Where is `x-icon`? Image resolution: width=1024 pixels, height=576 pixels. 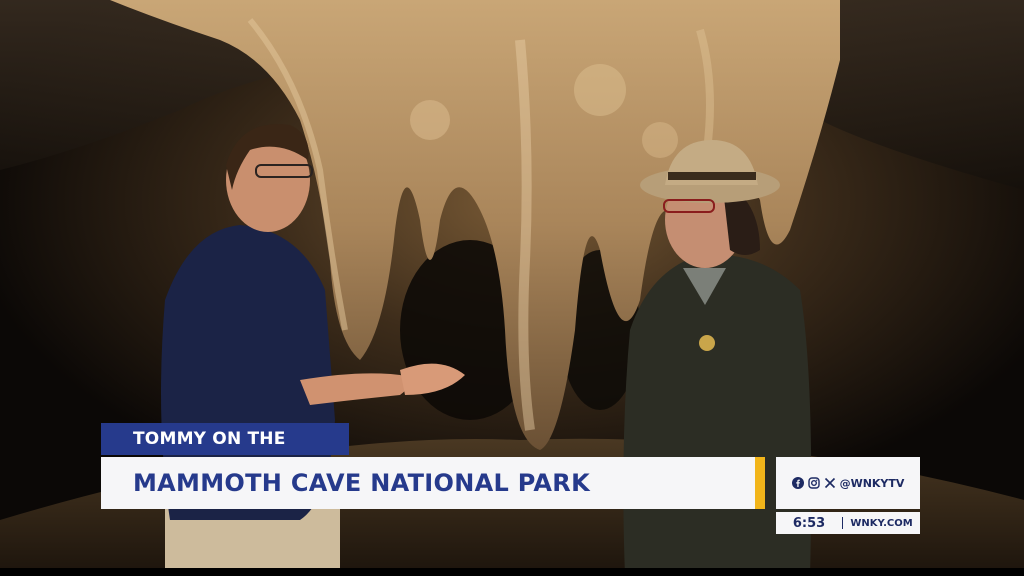 x-icon is located at coordinates (830, 483).